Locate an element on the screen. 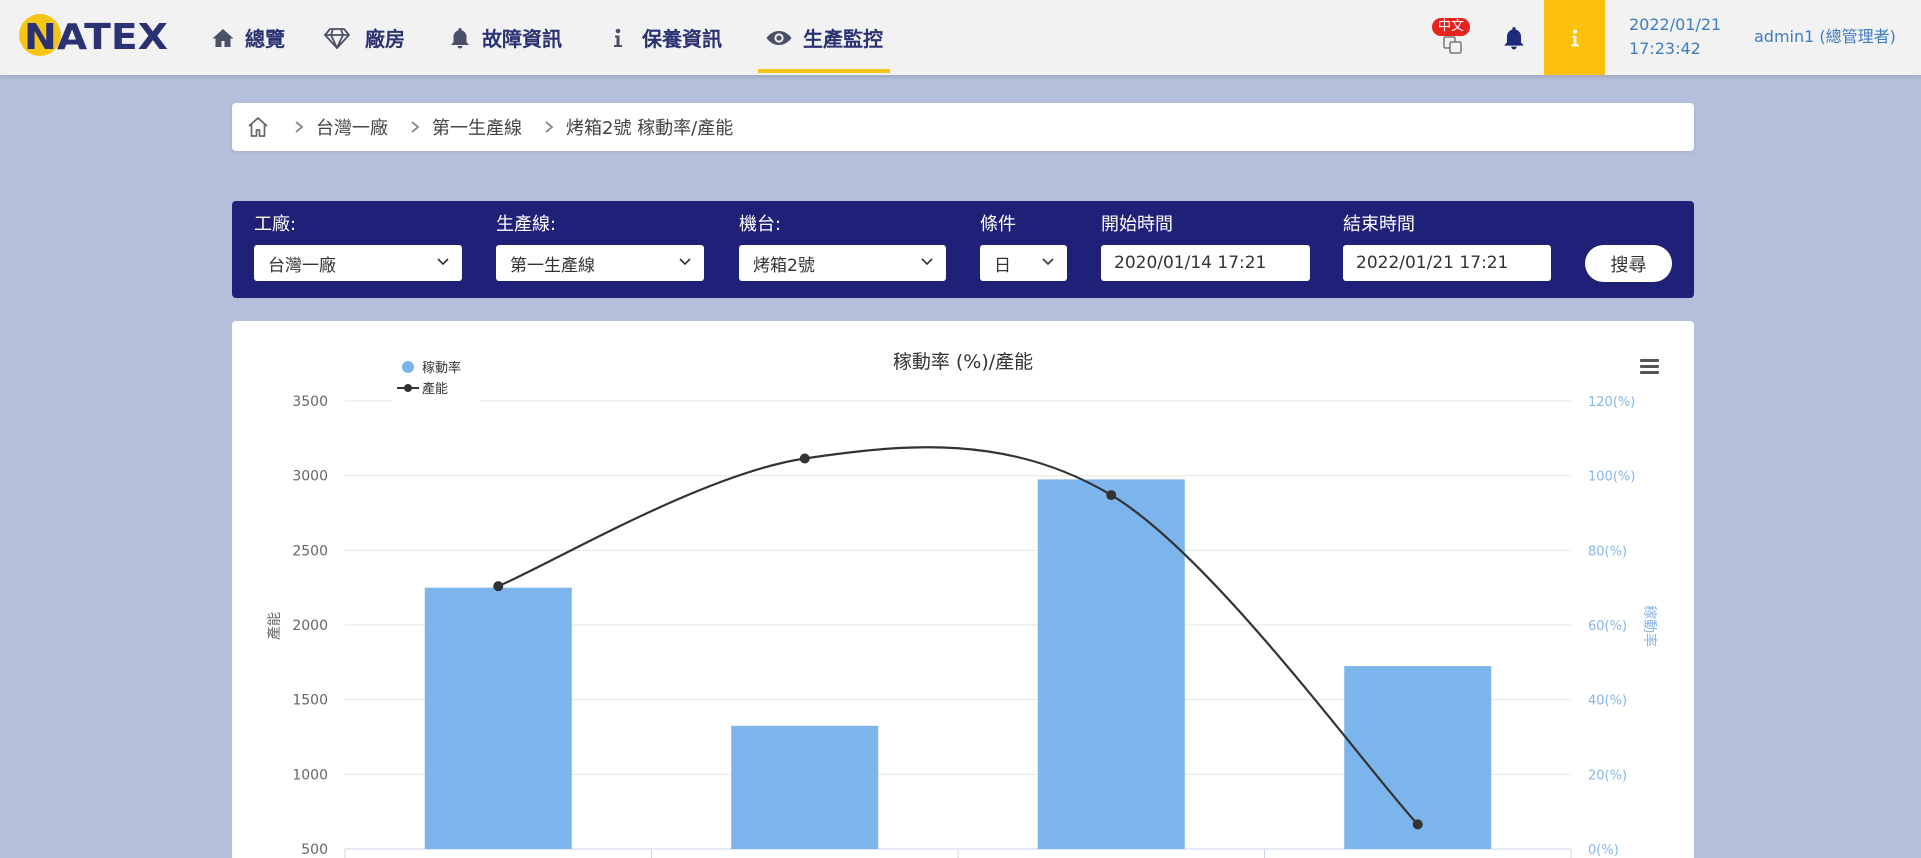 The height and width of the screenshot is (858, 1921). legend: 稼動率 產能 is located at coordinates (436, 378).